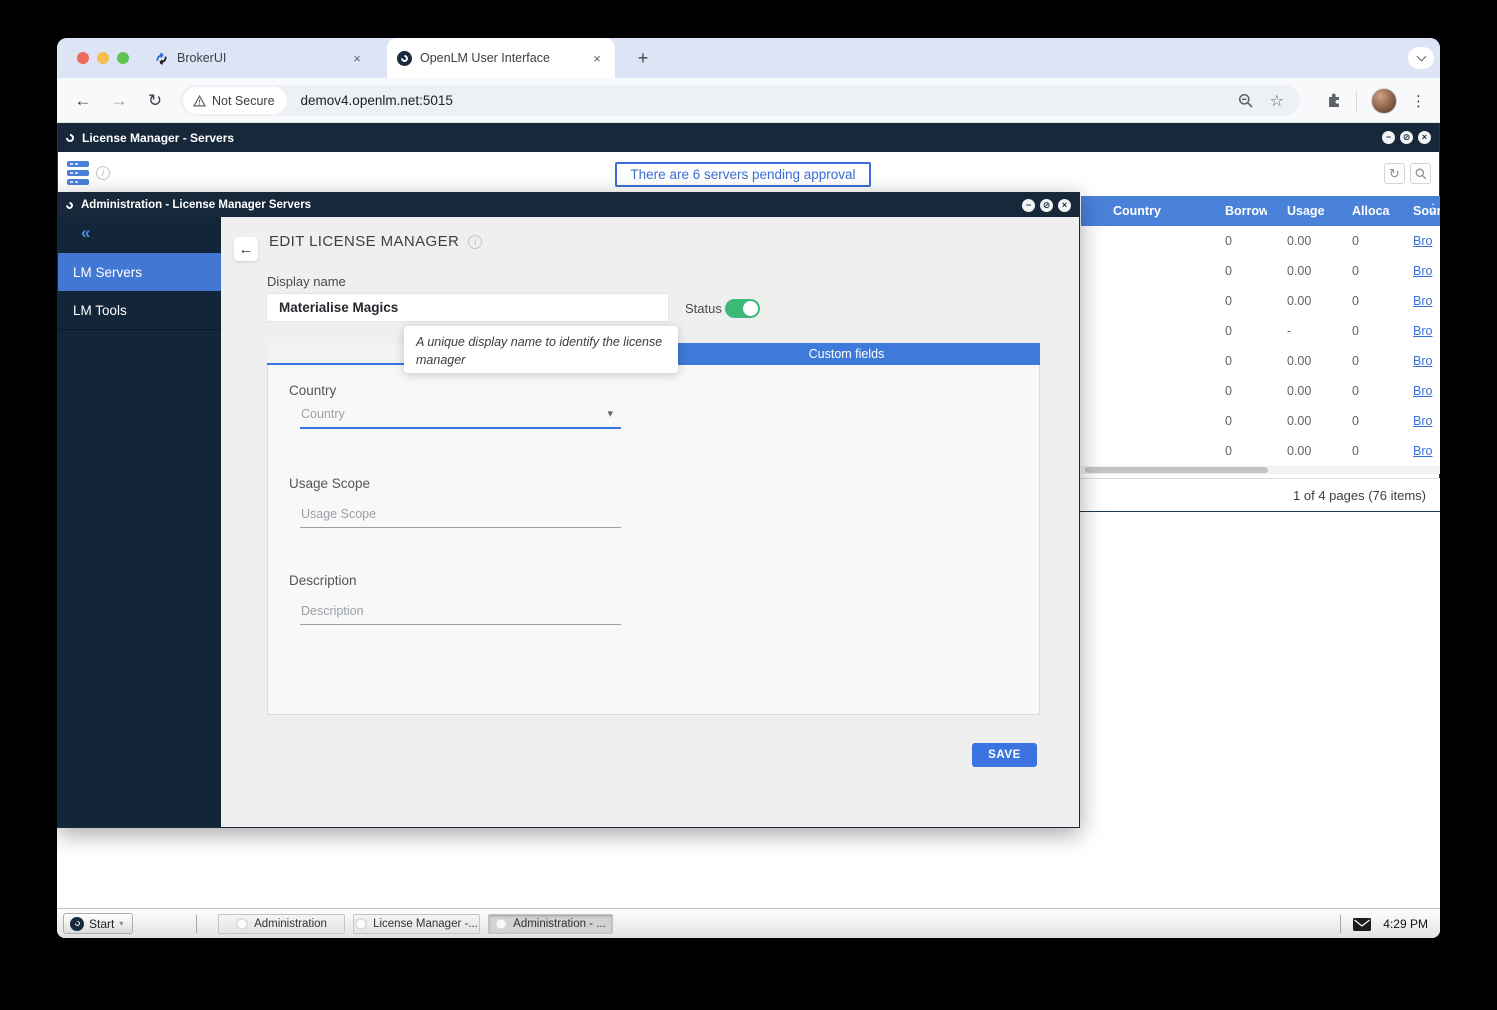 This screenshot has height=1010, width=1497. What do you see at coordinates (103, 58) in the screenshot?
I see `macos-minimize-button` at bounding box center [103, 58].